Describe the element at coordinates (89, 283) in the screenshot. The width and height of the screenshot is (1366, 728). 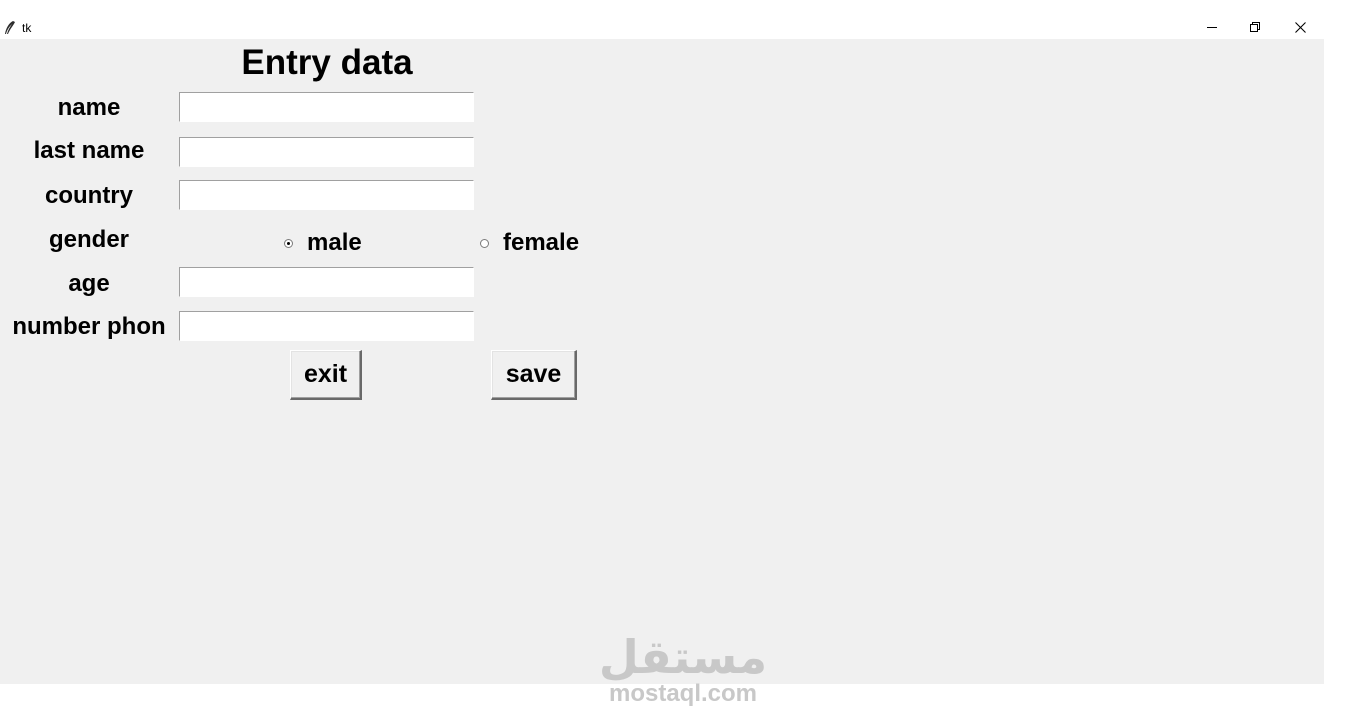
I see `age-label: age` at that location.